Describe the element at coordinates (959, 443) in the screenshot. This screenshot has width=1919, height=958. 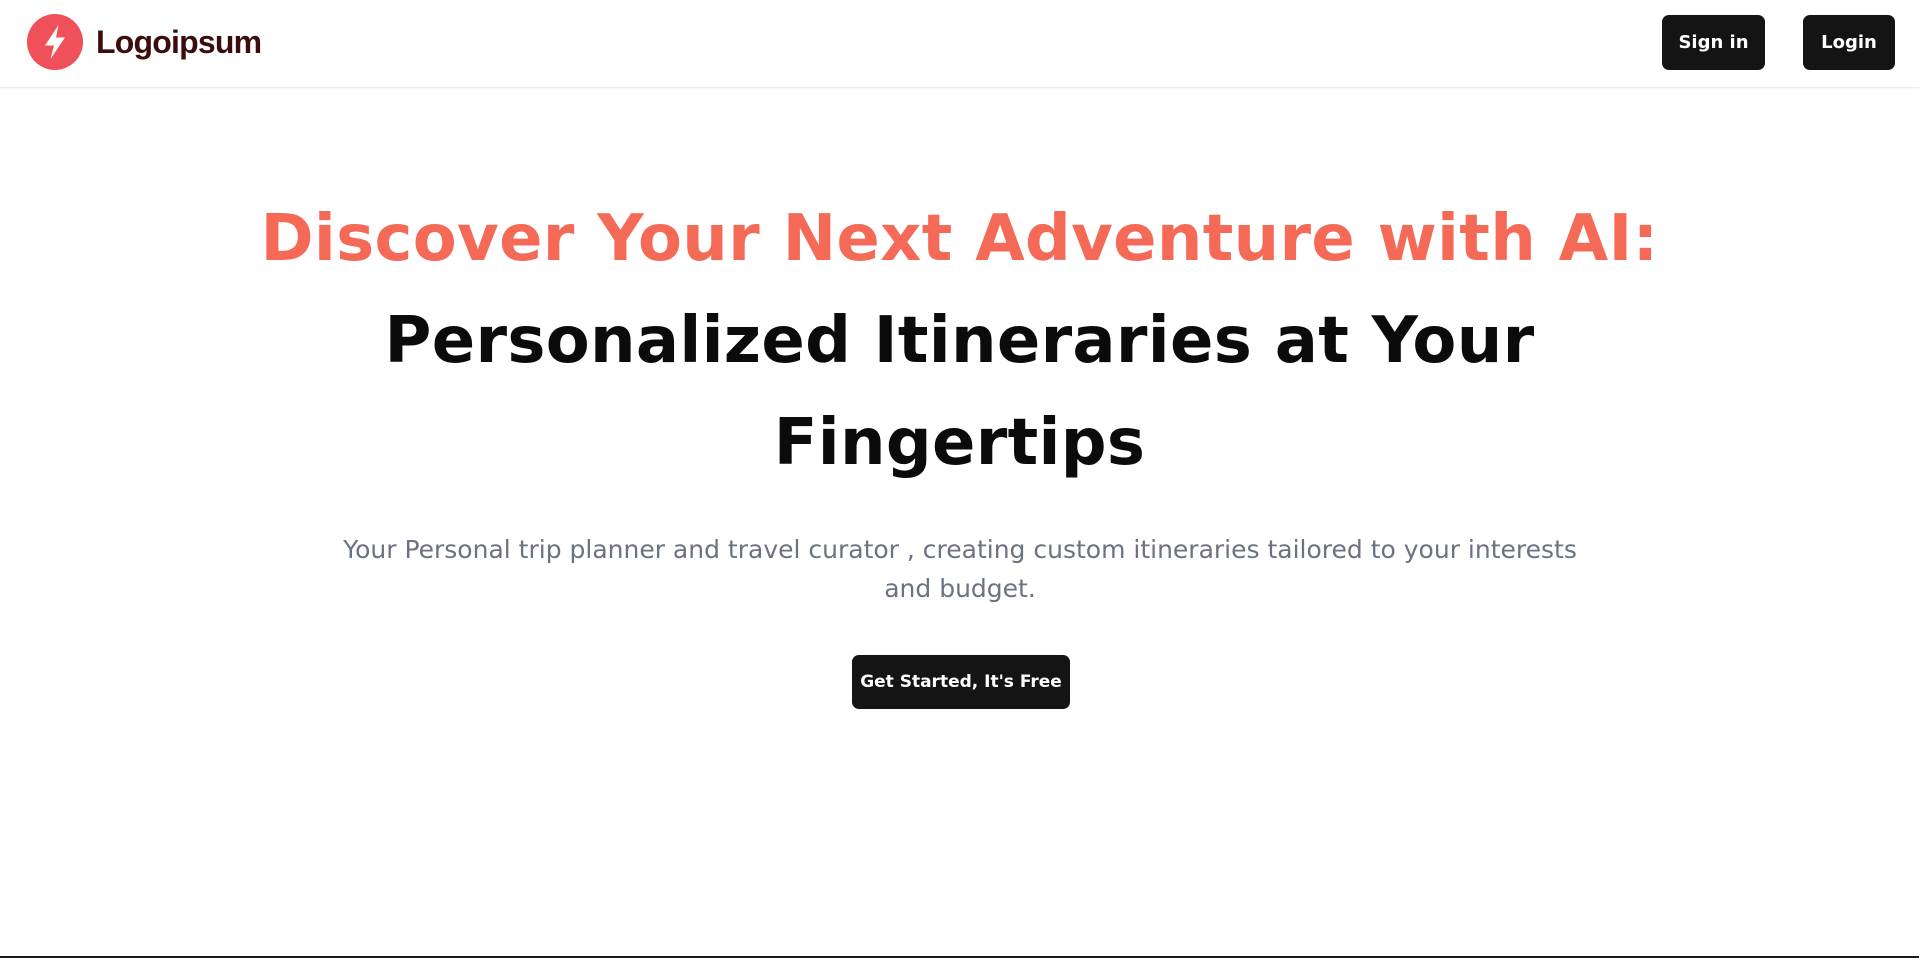
I see `hero-title-line-3: Fingertips` at that location.